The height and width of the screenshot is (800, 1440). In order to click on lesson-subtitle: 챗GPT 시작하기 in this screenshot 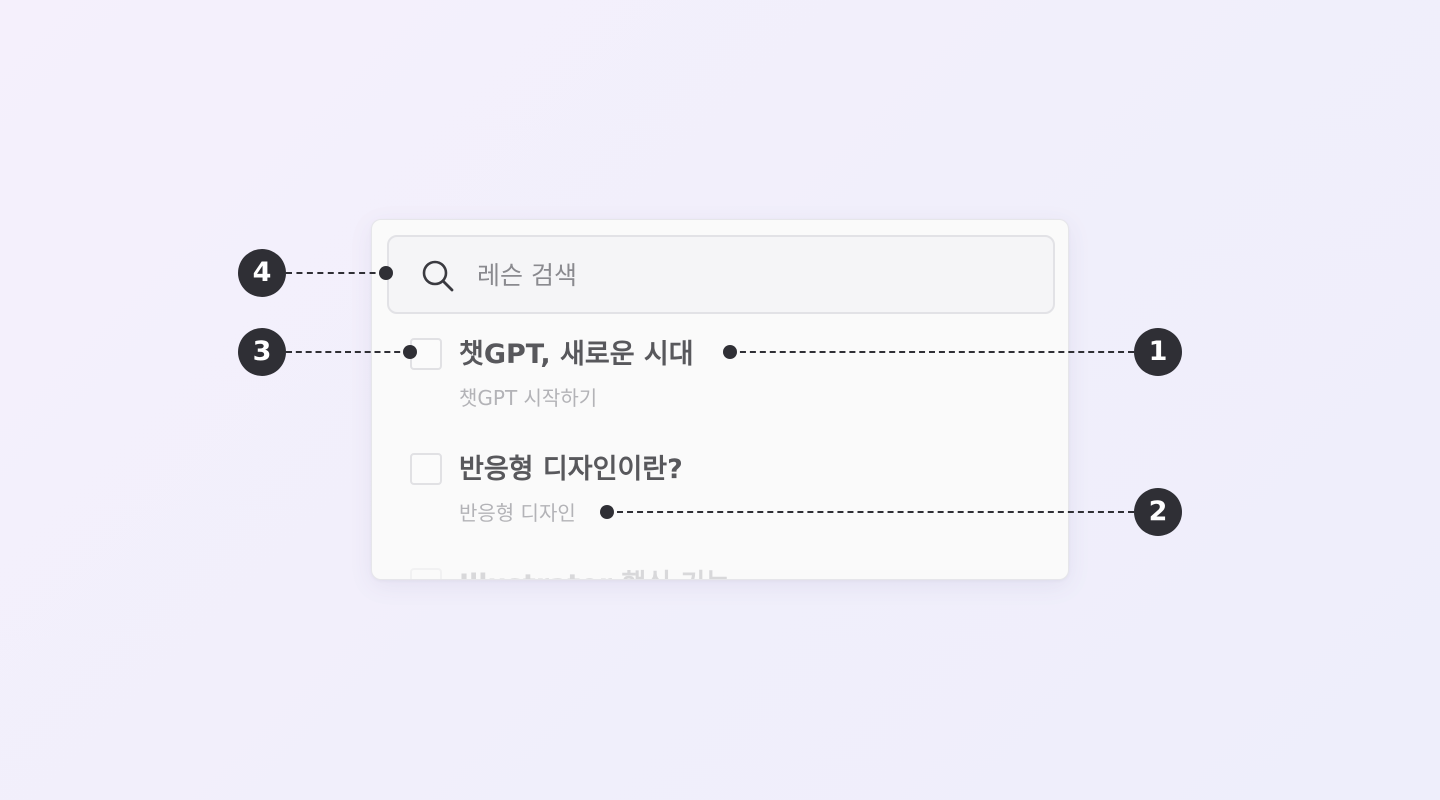, I will do `click(528, 398)`.